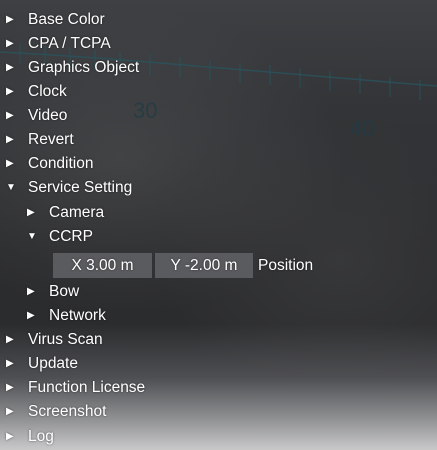 This screenshot has width=437, height=450. What do you see at coordinates (48, 115) in the screenshot?
I see `tree-item-label: Video` at bounding box center [48, 115].